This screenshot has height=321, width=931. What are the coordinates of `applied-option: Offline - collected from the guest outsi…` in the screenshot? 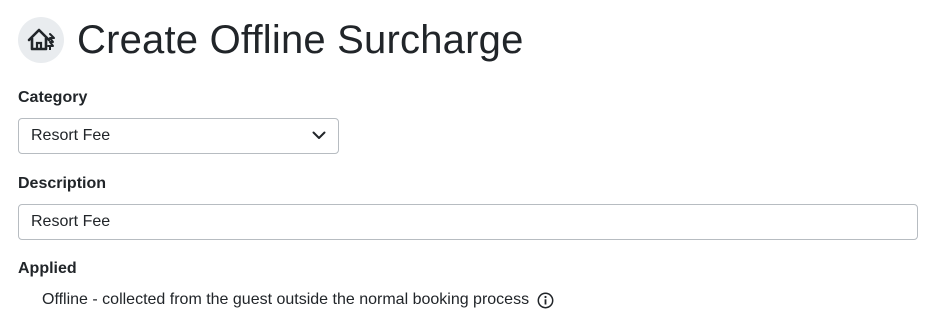 It's located at (298, 300).